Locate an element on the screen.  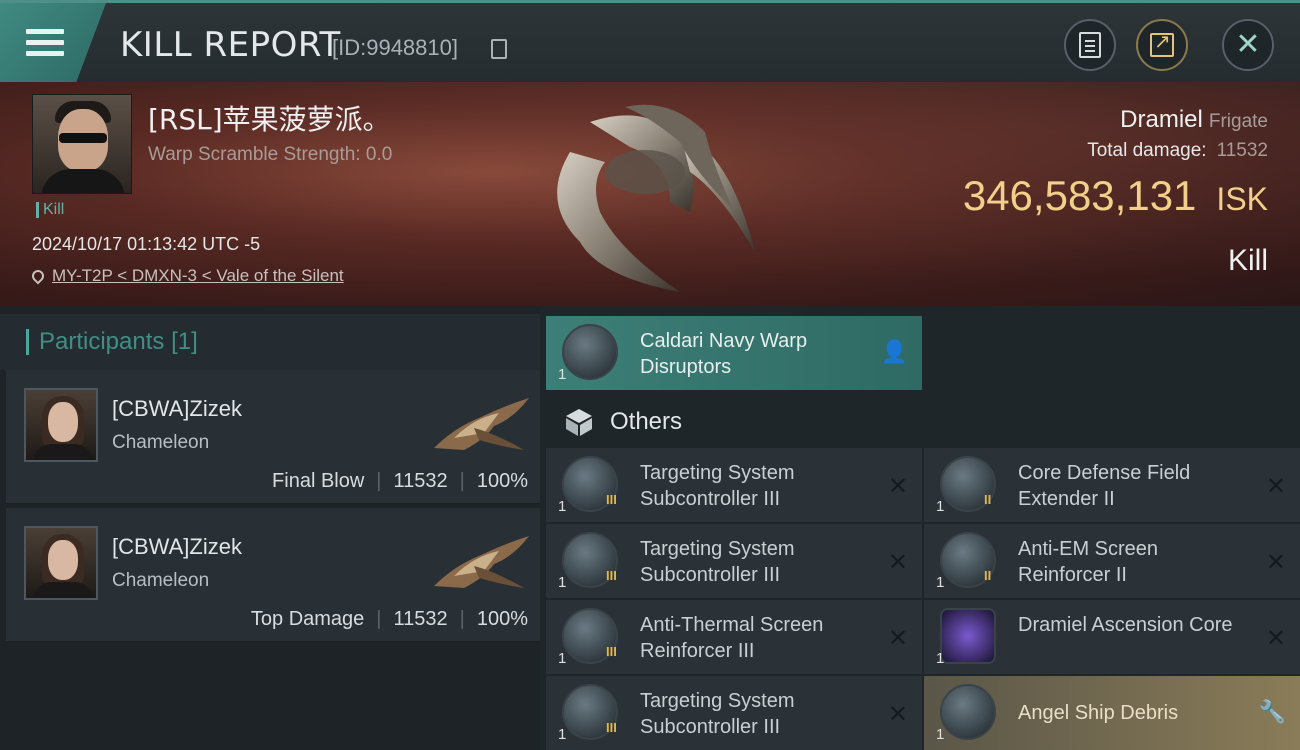
share-button is located at coordinates (1162, 45).